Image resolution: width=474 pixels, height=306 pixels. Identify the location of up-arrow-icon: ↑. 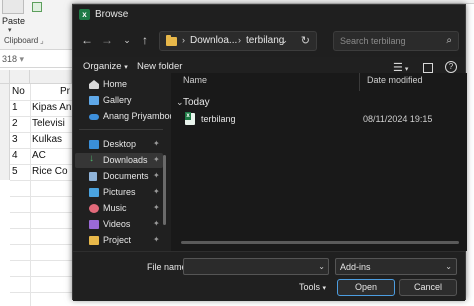
(145, 40).